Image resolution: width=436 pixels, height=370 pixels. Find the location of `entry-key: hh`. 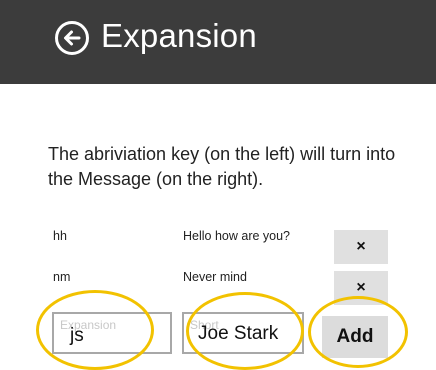

entry-key: hh is located at coordinates (60, 236).